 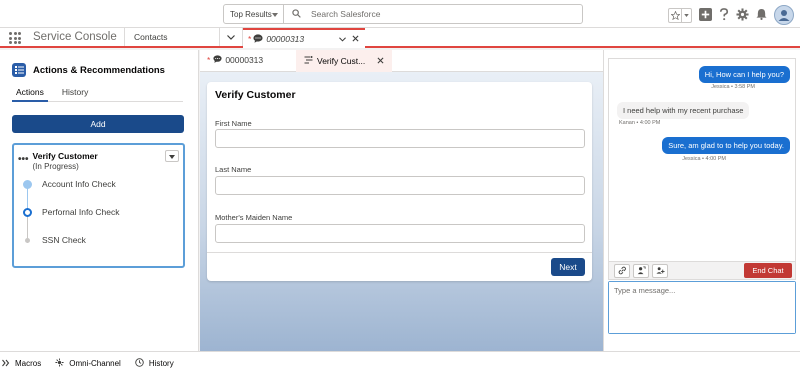 I want to click on chat-message-outgoing: Sure, am glad to to help you today., so click(x=726, y=145).